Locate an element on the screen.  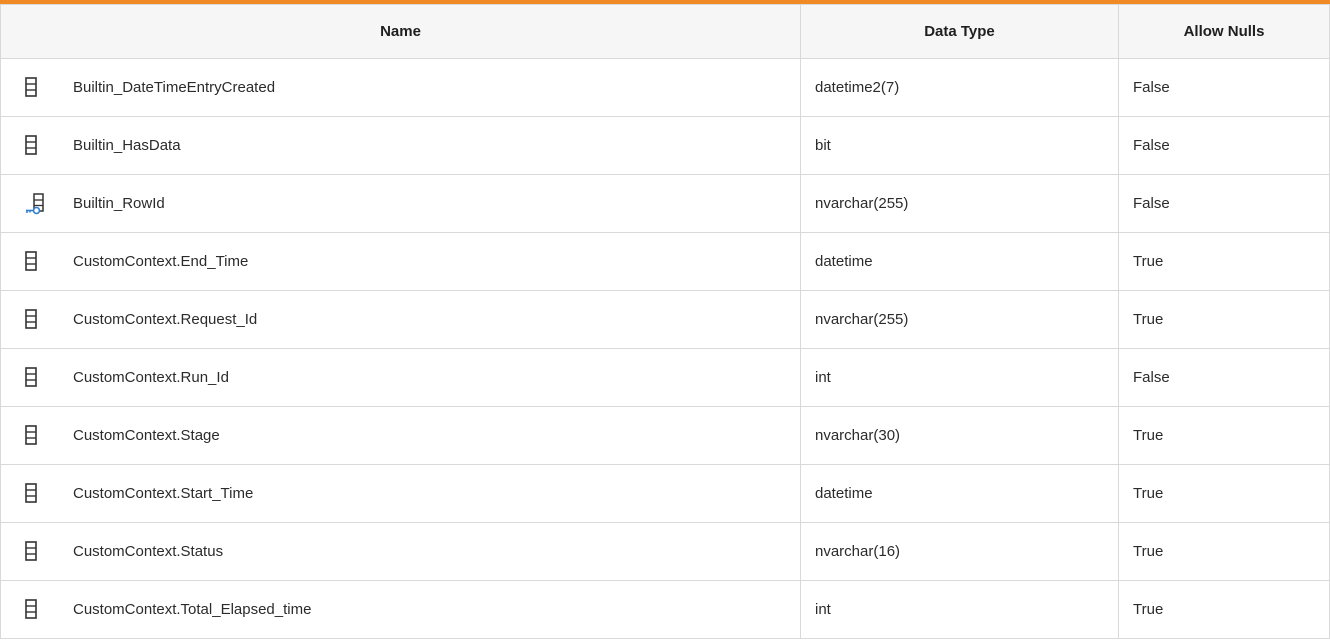
column-name: CustomContext.Total_Elapsed_time is located at coordinates (192, 609).